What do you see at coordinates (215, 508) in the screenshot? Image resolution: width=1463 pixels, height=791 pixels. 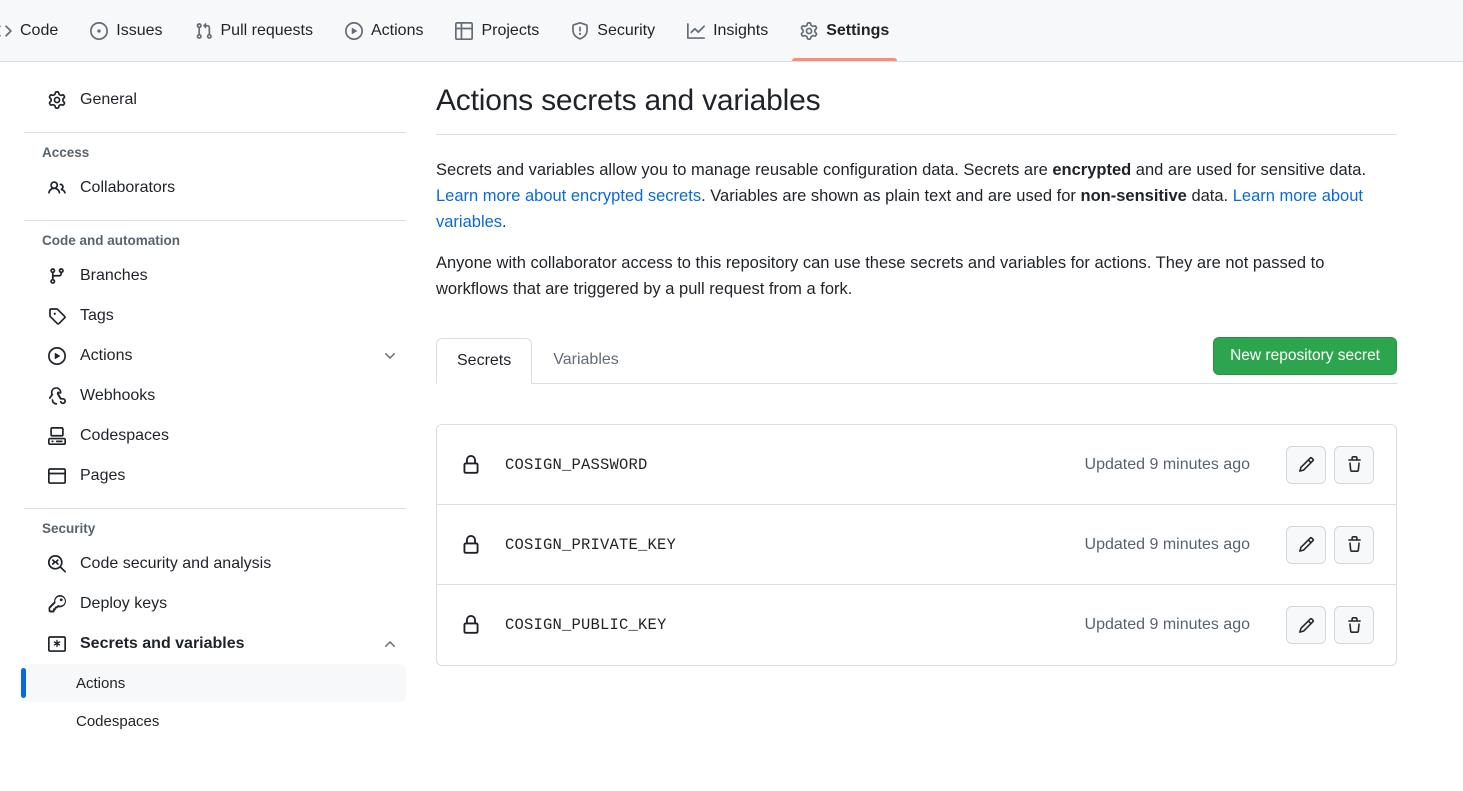 I see `sidebar-divider` at bounding box center [215, 508].